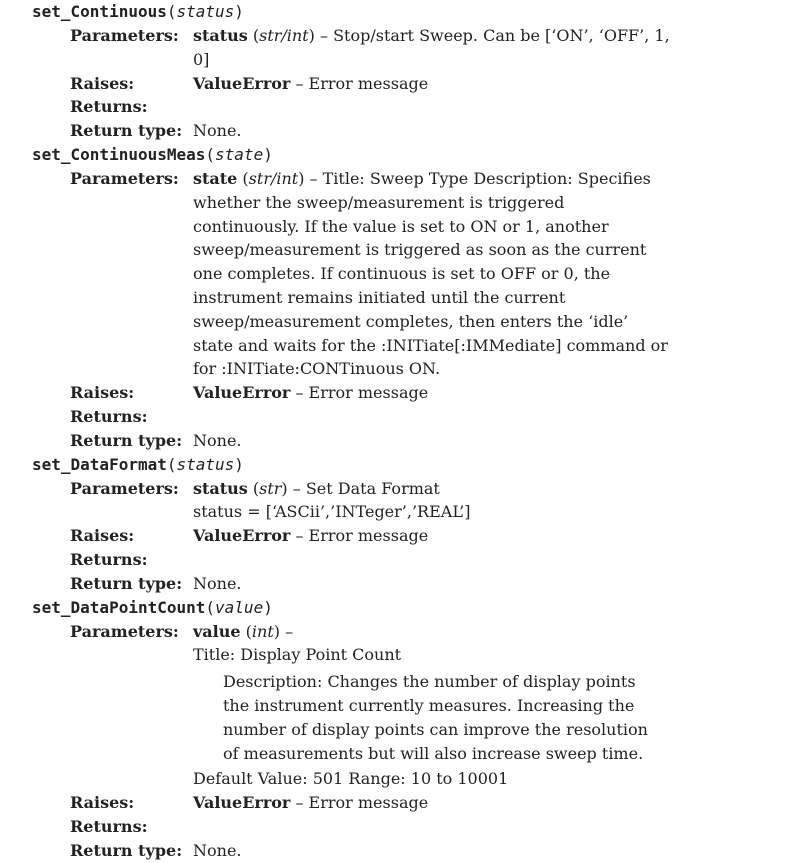  I want to click on param-name: state, so click(215, 178).